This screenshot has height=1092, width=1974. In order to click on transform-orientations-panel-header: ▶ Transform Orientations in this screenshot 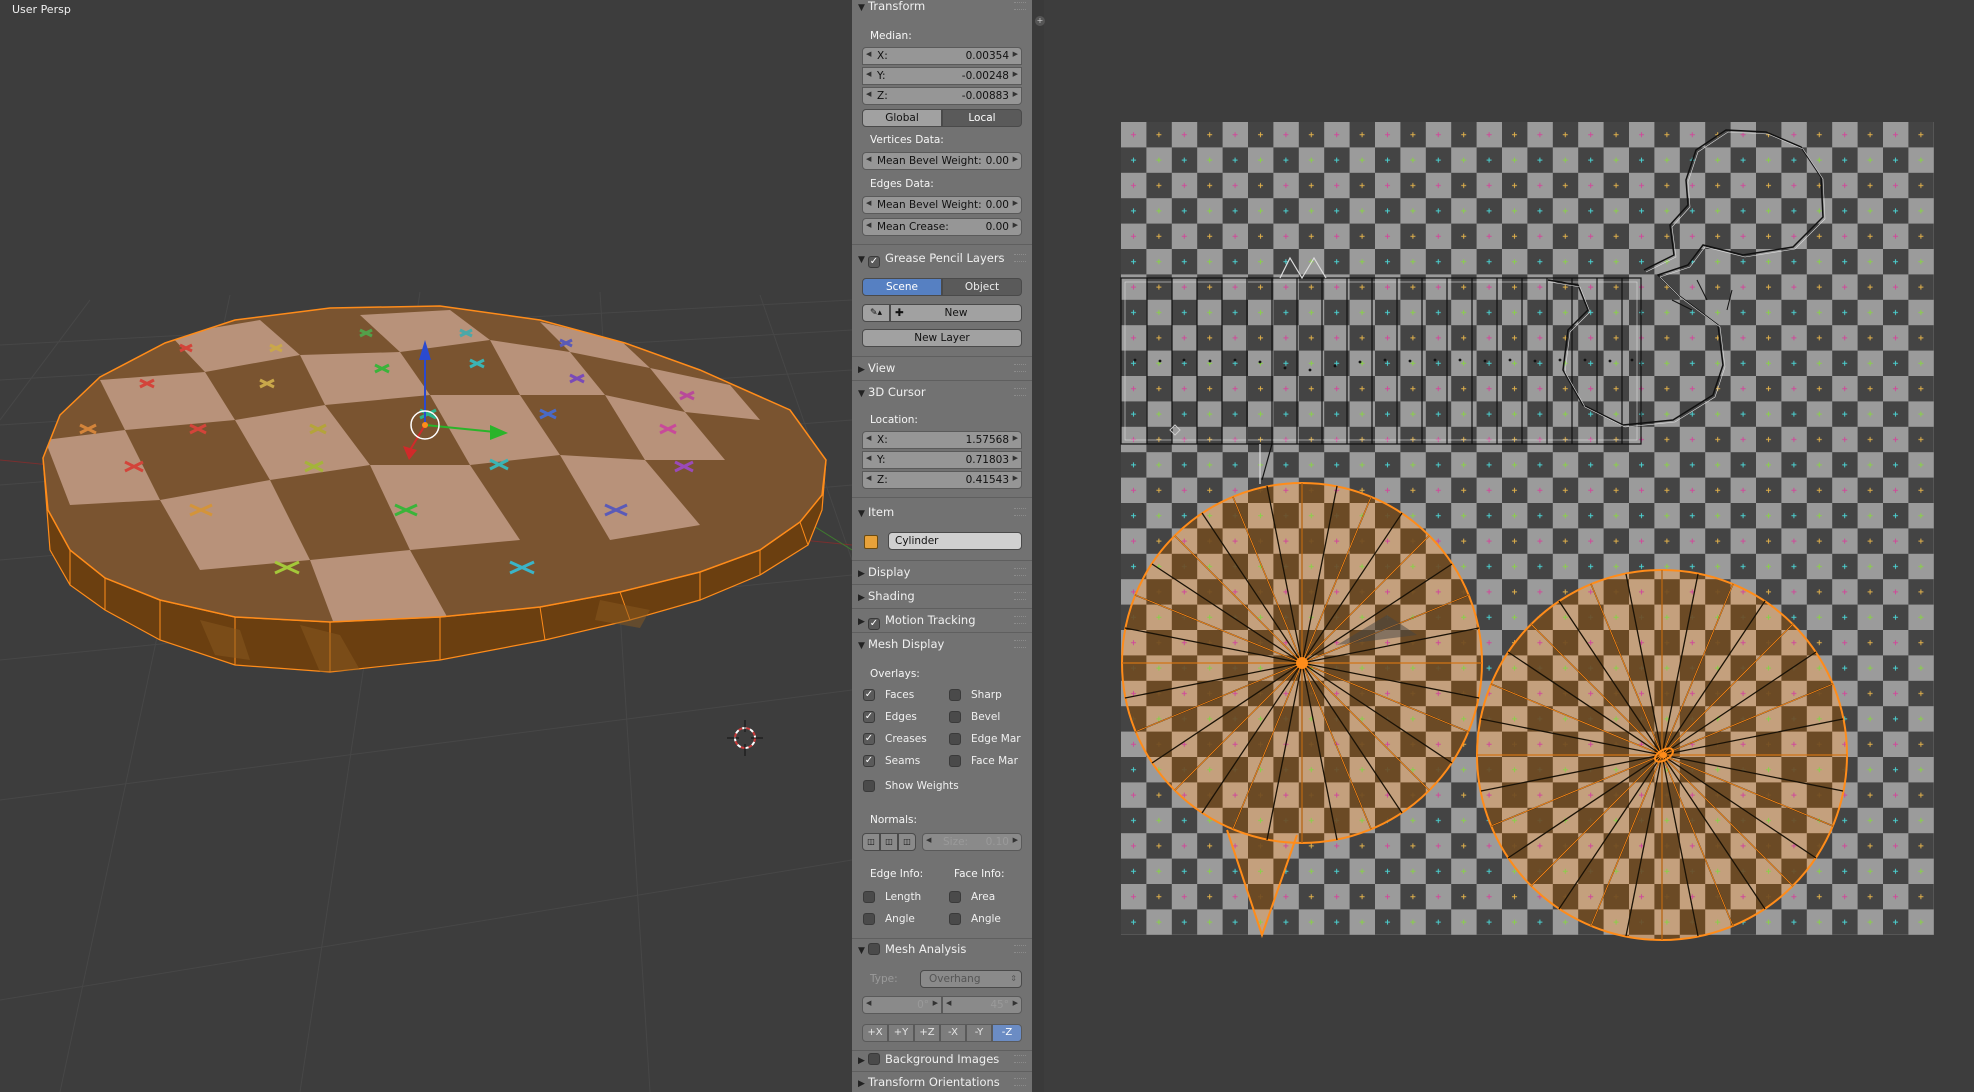, I will do `click(929, 1082)`.